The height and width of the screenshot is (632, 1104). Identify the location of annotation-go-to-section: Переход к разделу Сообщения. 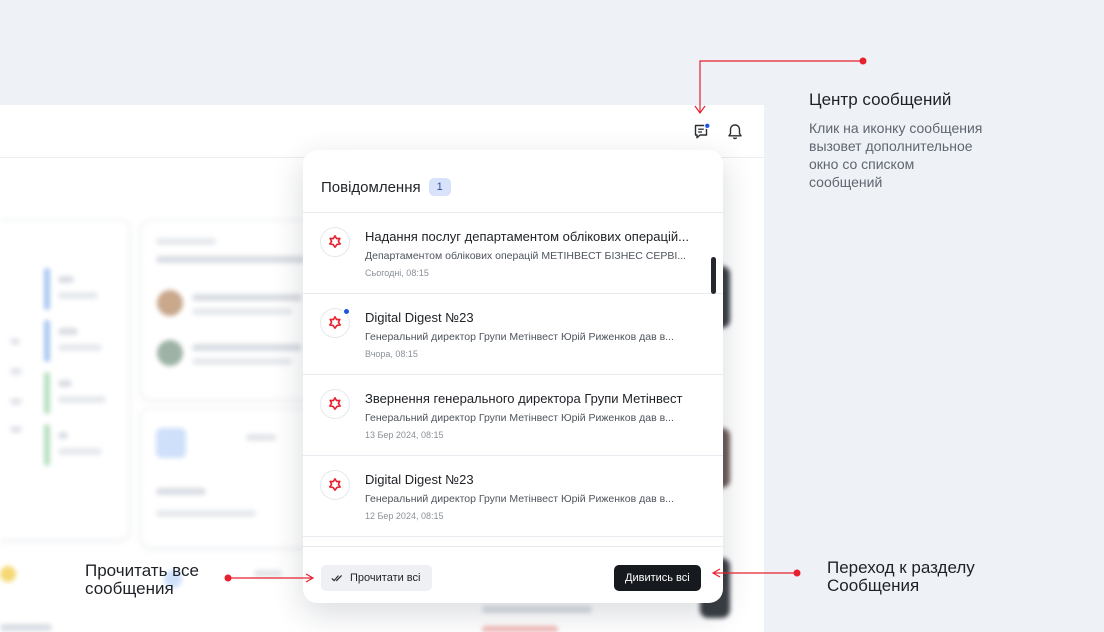
(901, 577).